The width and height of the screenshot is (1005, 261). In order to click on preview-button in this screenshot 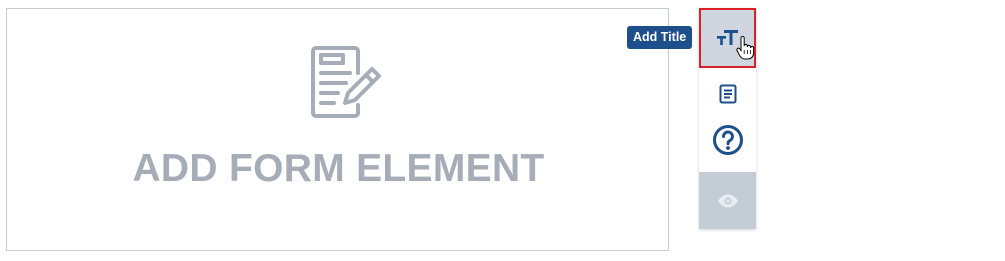, I will do `click(727, 200)`.